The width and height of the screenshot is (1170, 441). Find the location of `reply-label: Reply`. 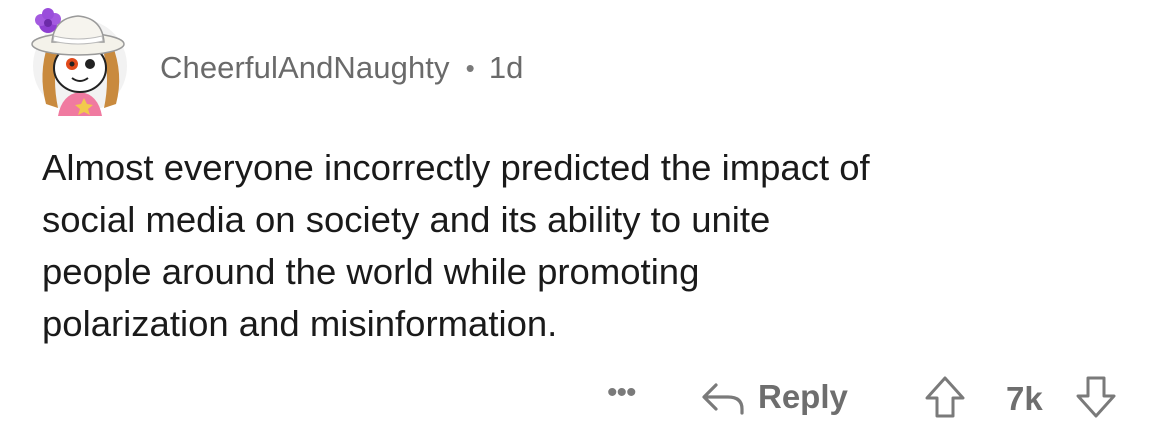

reply-label: Reply is located at coordinates (803, 396).